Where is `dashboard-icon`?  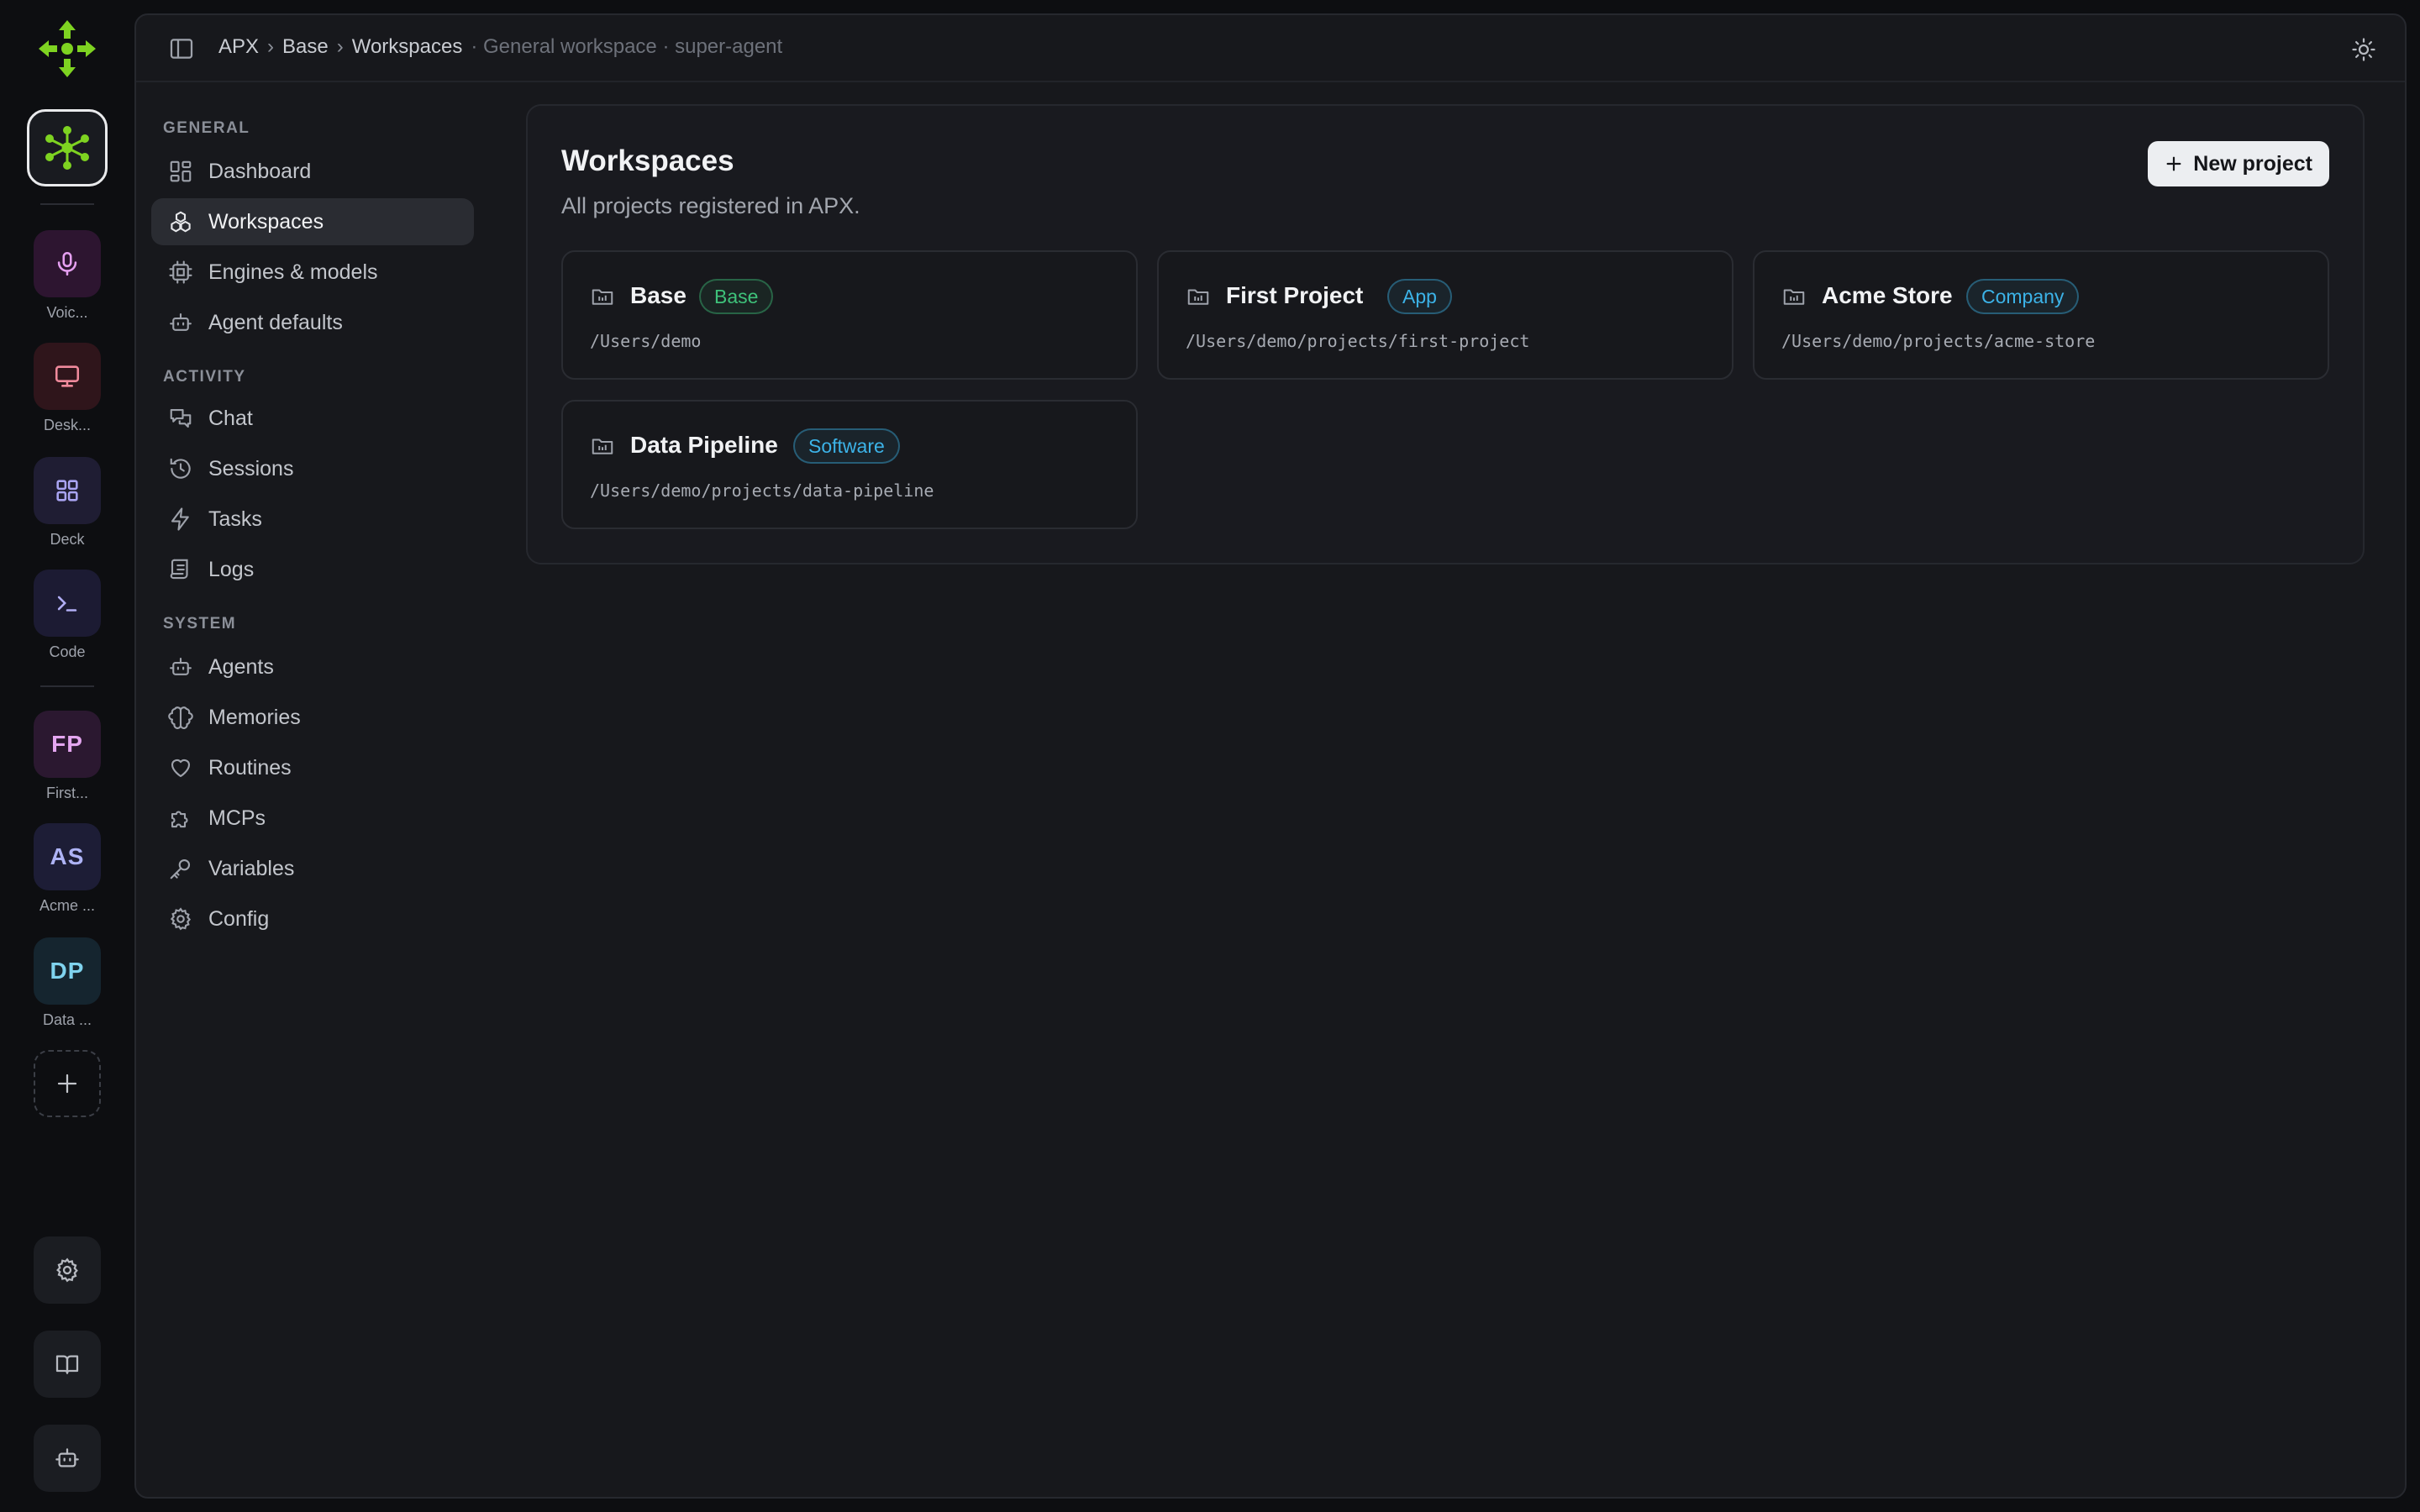
dashboard-icon is located at coordinates (181, 171).